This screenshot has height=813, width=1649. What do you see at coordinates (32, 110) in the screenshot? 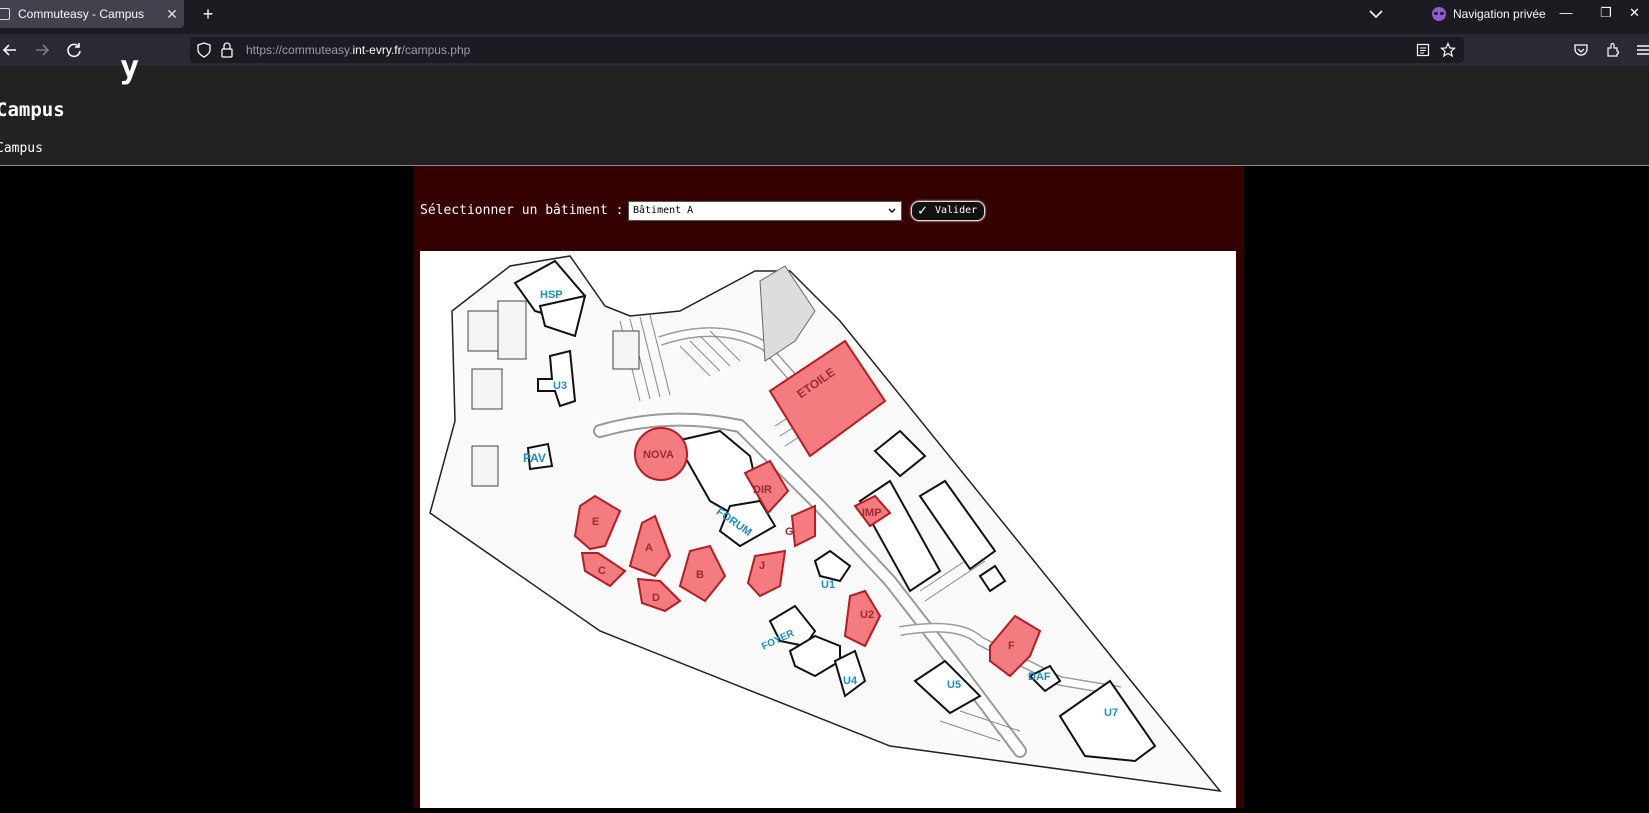
I see `page-title: Campus` at bounding box center [32, 110].